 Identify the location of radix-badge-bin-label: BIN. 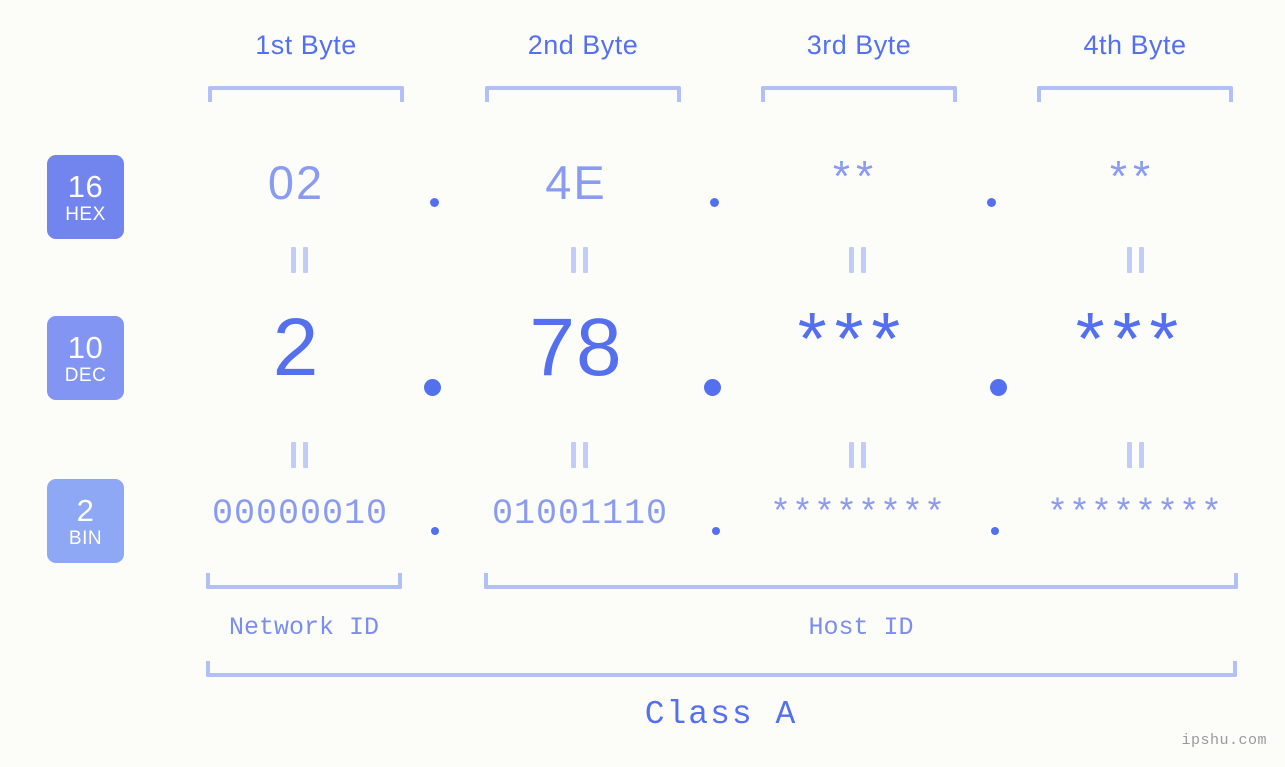
(85, 538).